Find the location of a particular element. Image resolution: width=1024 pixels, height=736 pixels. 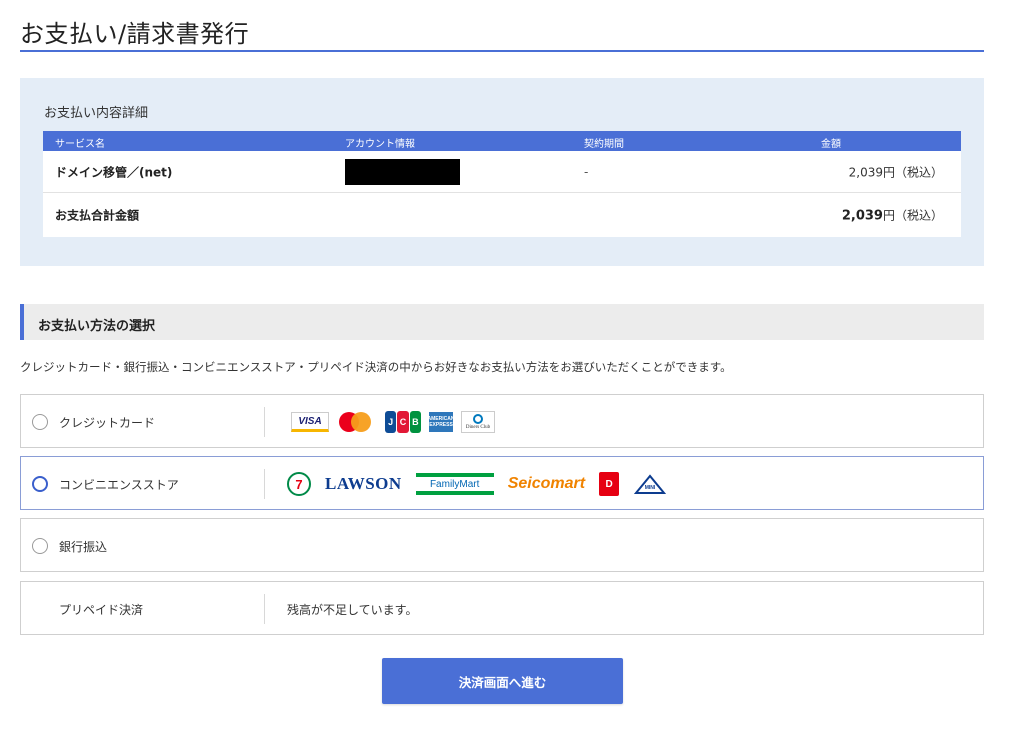

column-header-service: サービス名 is located at coordinates (80, 144).